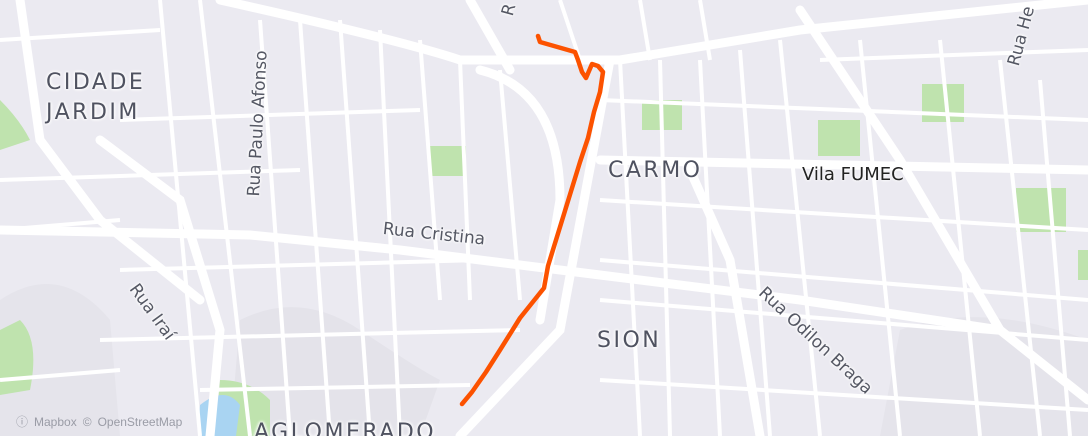 This screenshot has width=1088, height=436. Describe the element at coordinates (55, 422) in the screenshot. I see `mapbox-link: Mapbox` at that location.